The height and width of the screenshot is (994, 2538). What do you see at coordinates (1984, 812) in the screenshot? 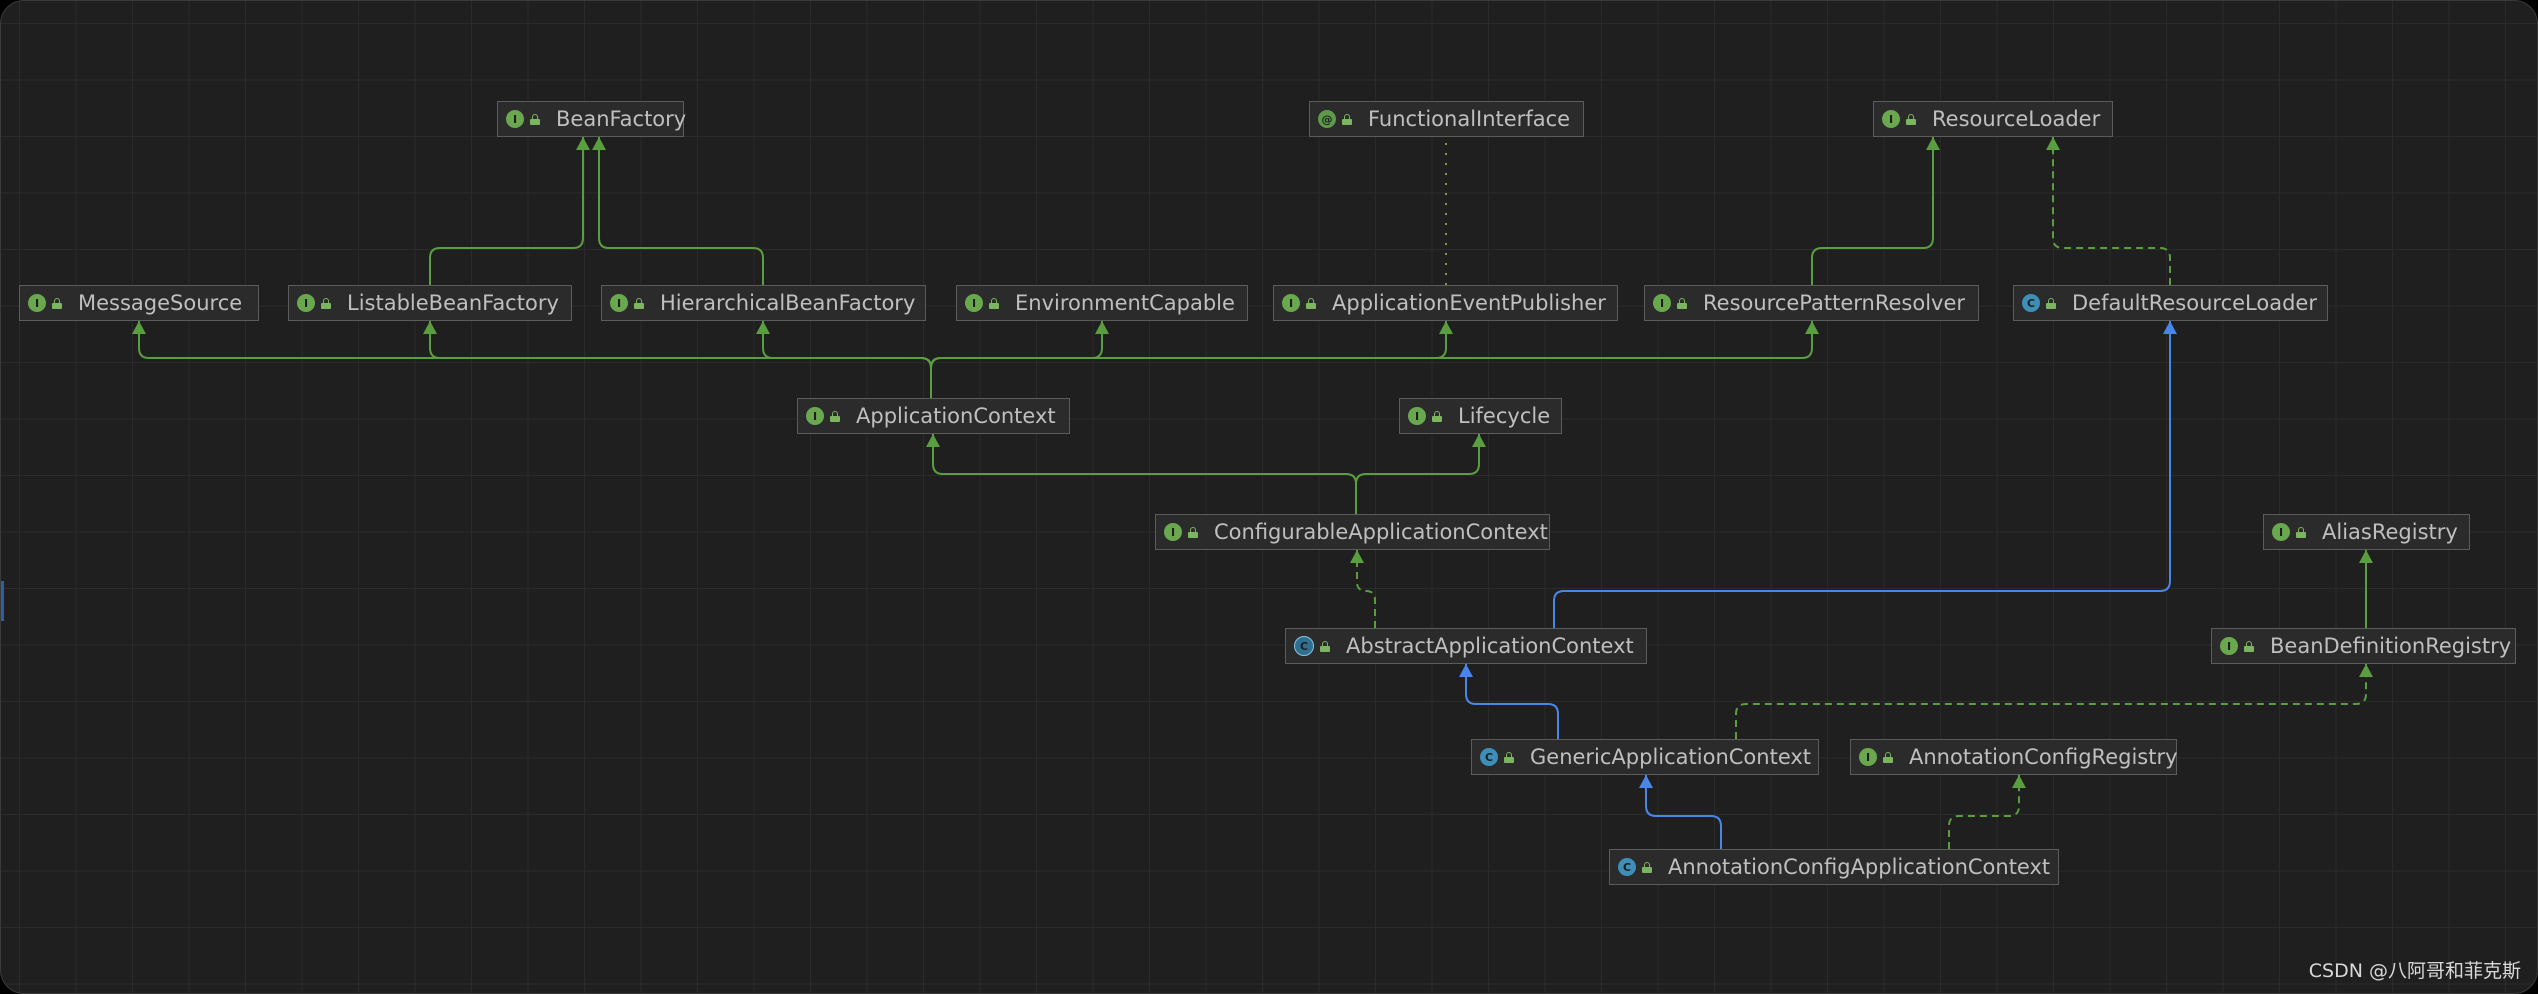
I see `edge-AnnotationConfigApplicationContext-to-AnnotationConfigRegistry` at bounding box center [1984, 812].